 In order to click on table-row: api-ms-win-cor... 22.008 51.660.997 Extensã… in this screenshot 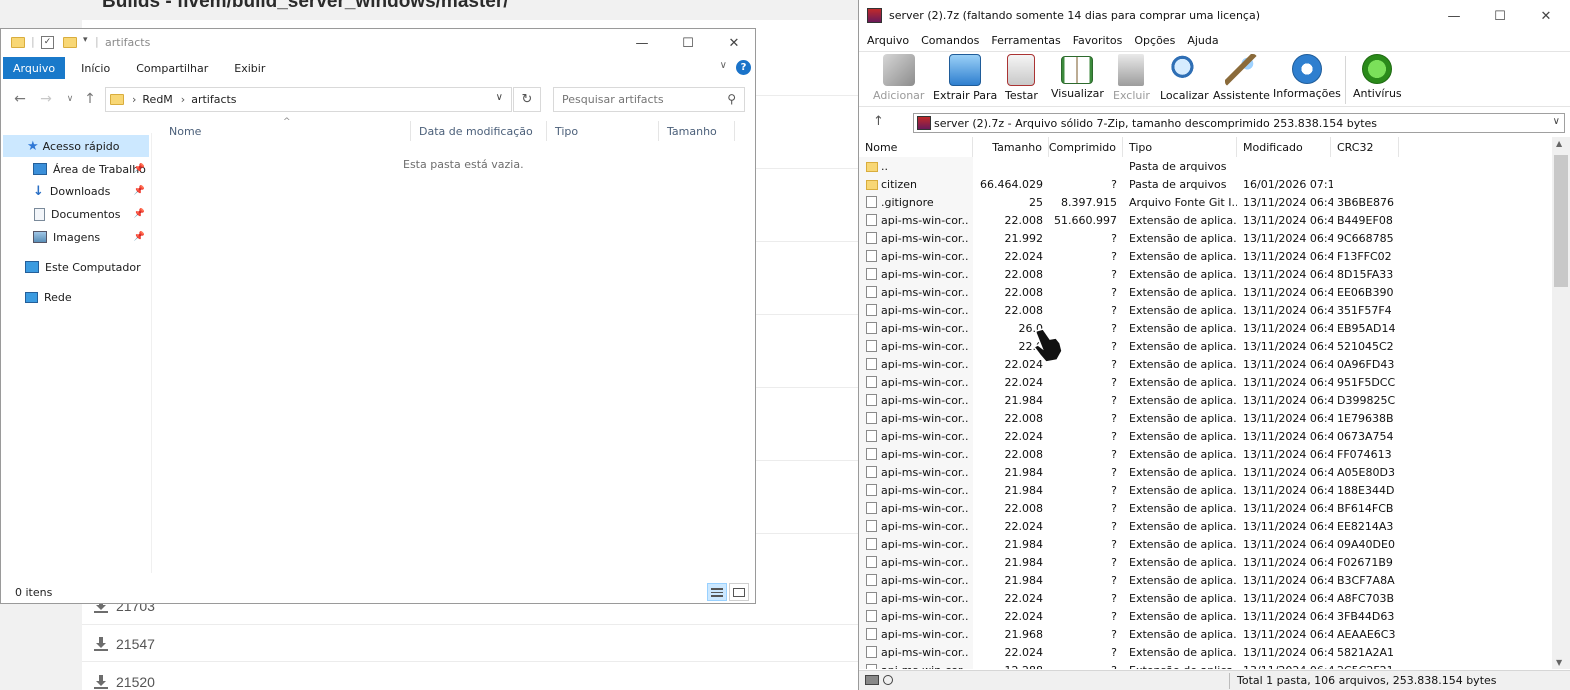, I will do `click(1205, 221)`.